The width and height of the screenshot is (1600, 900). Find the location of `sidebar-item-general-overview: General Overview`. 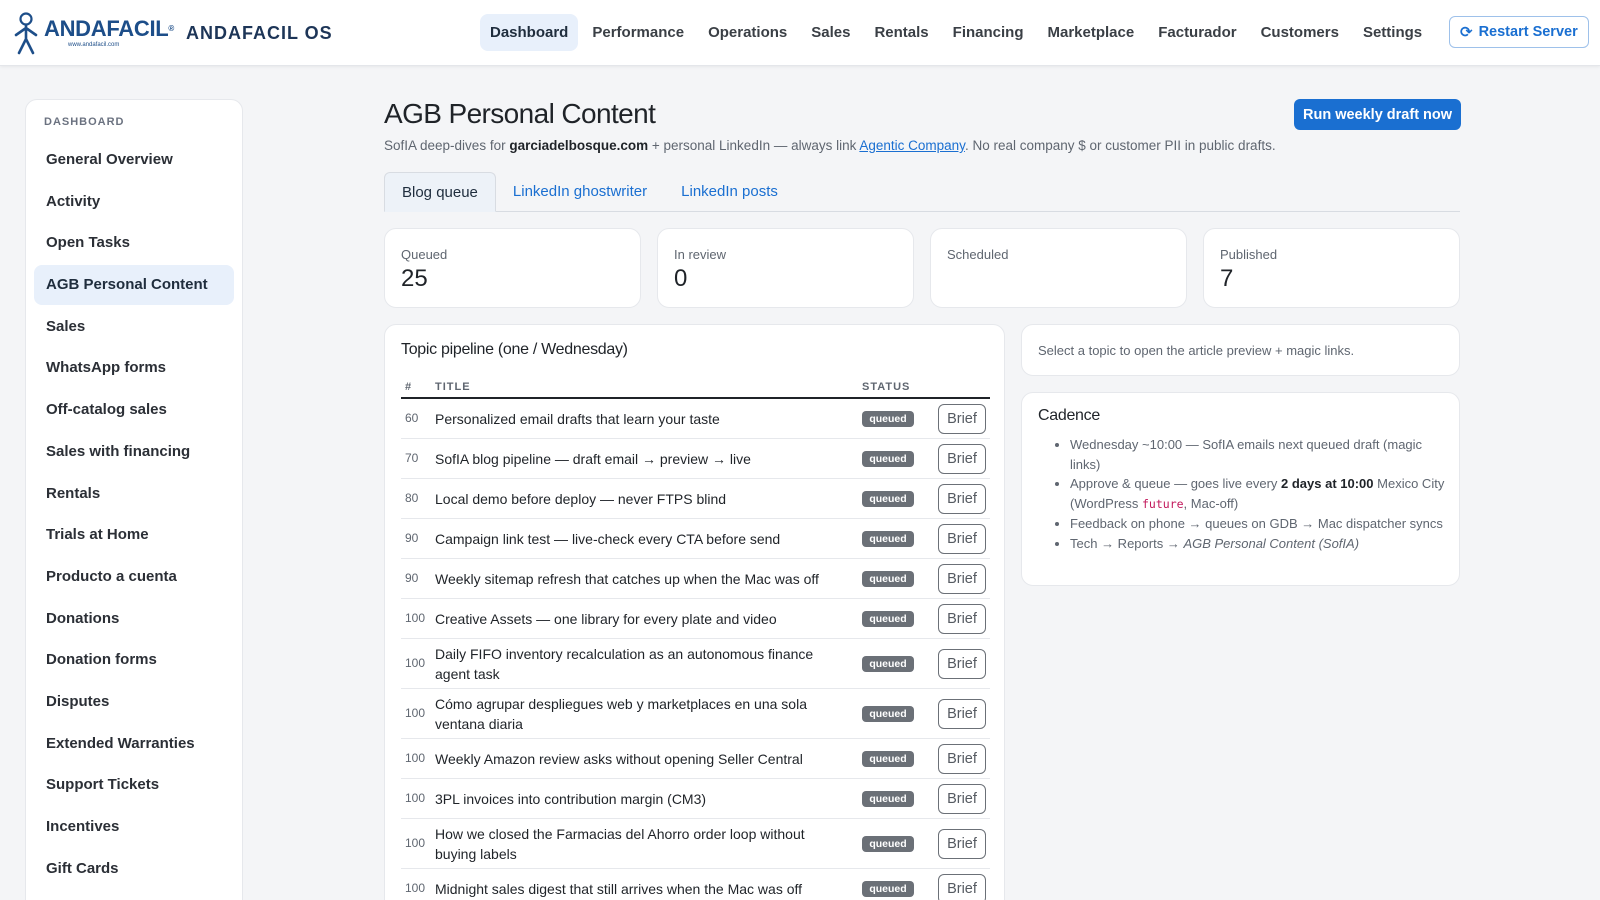

sidebar-item-general-overview: General Overview is located at coordinates (134, 160).